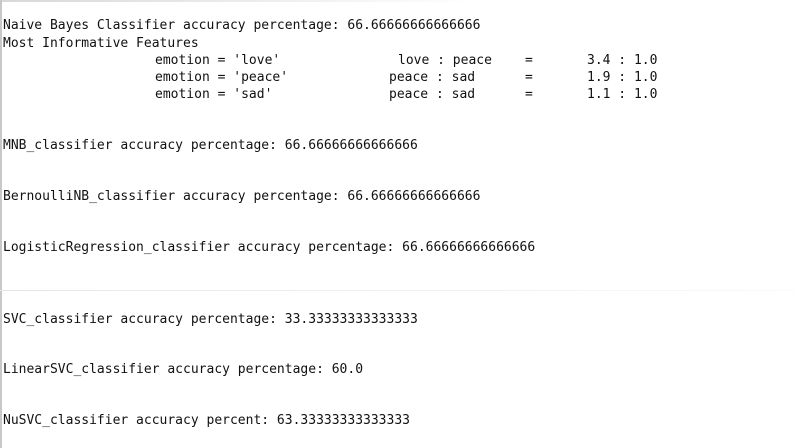 The image size is (795, 448). I want to click on most-informative-features-header: Most Informative Features, so click(101, 43).